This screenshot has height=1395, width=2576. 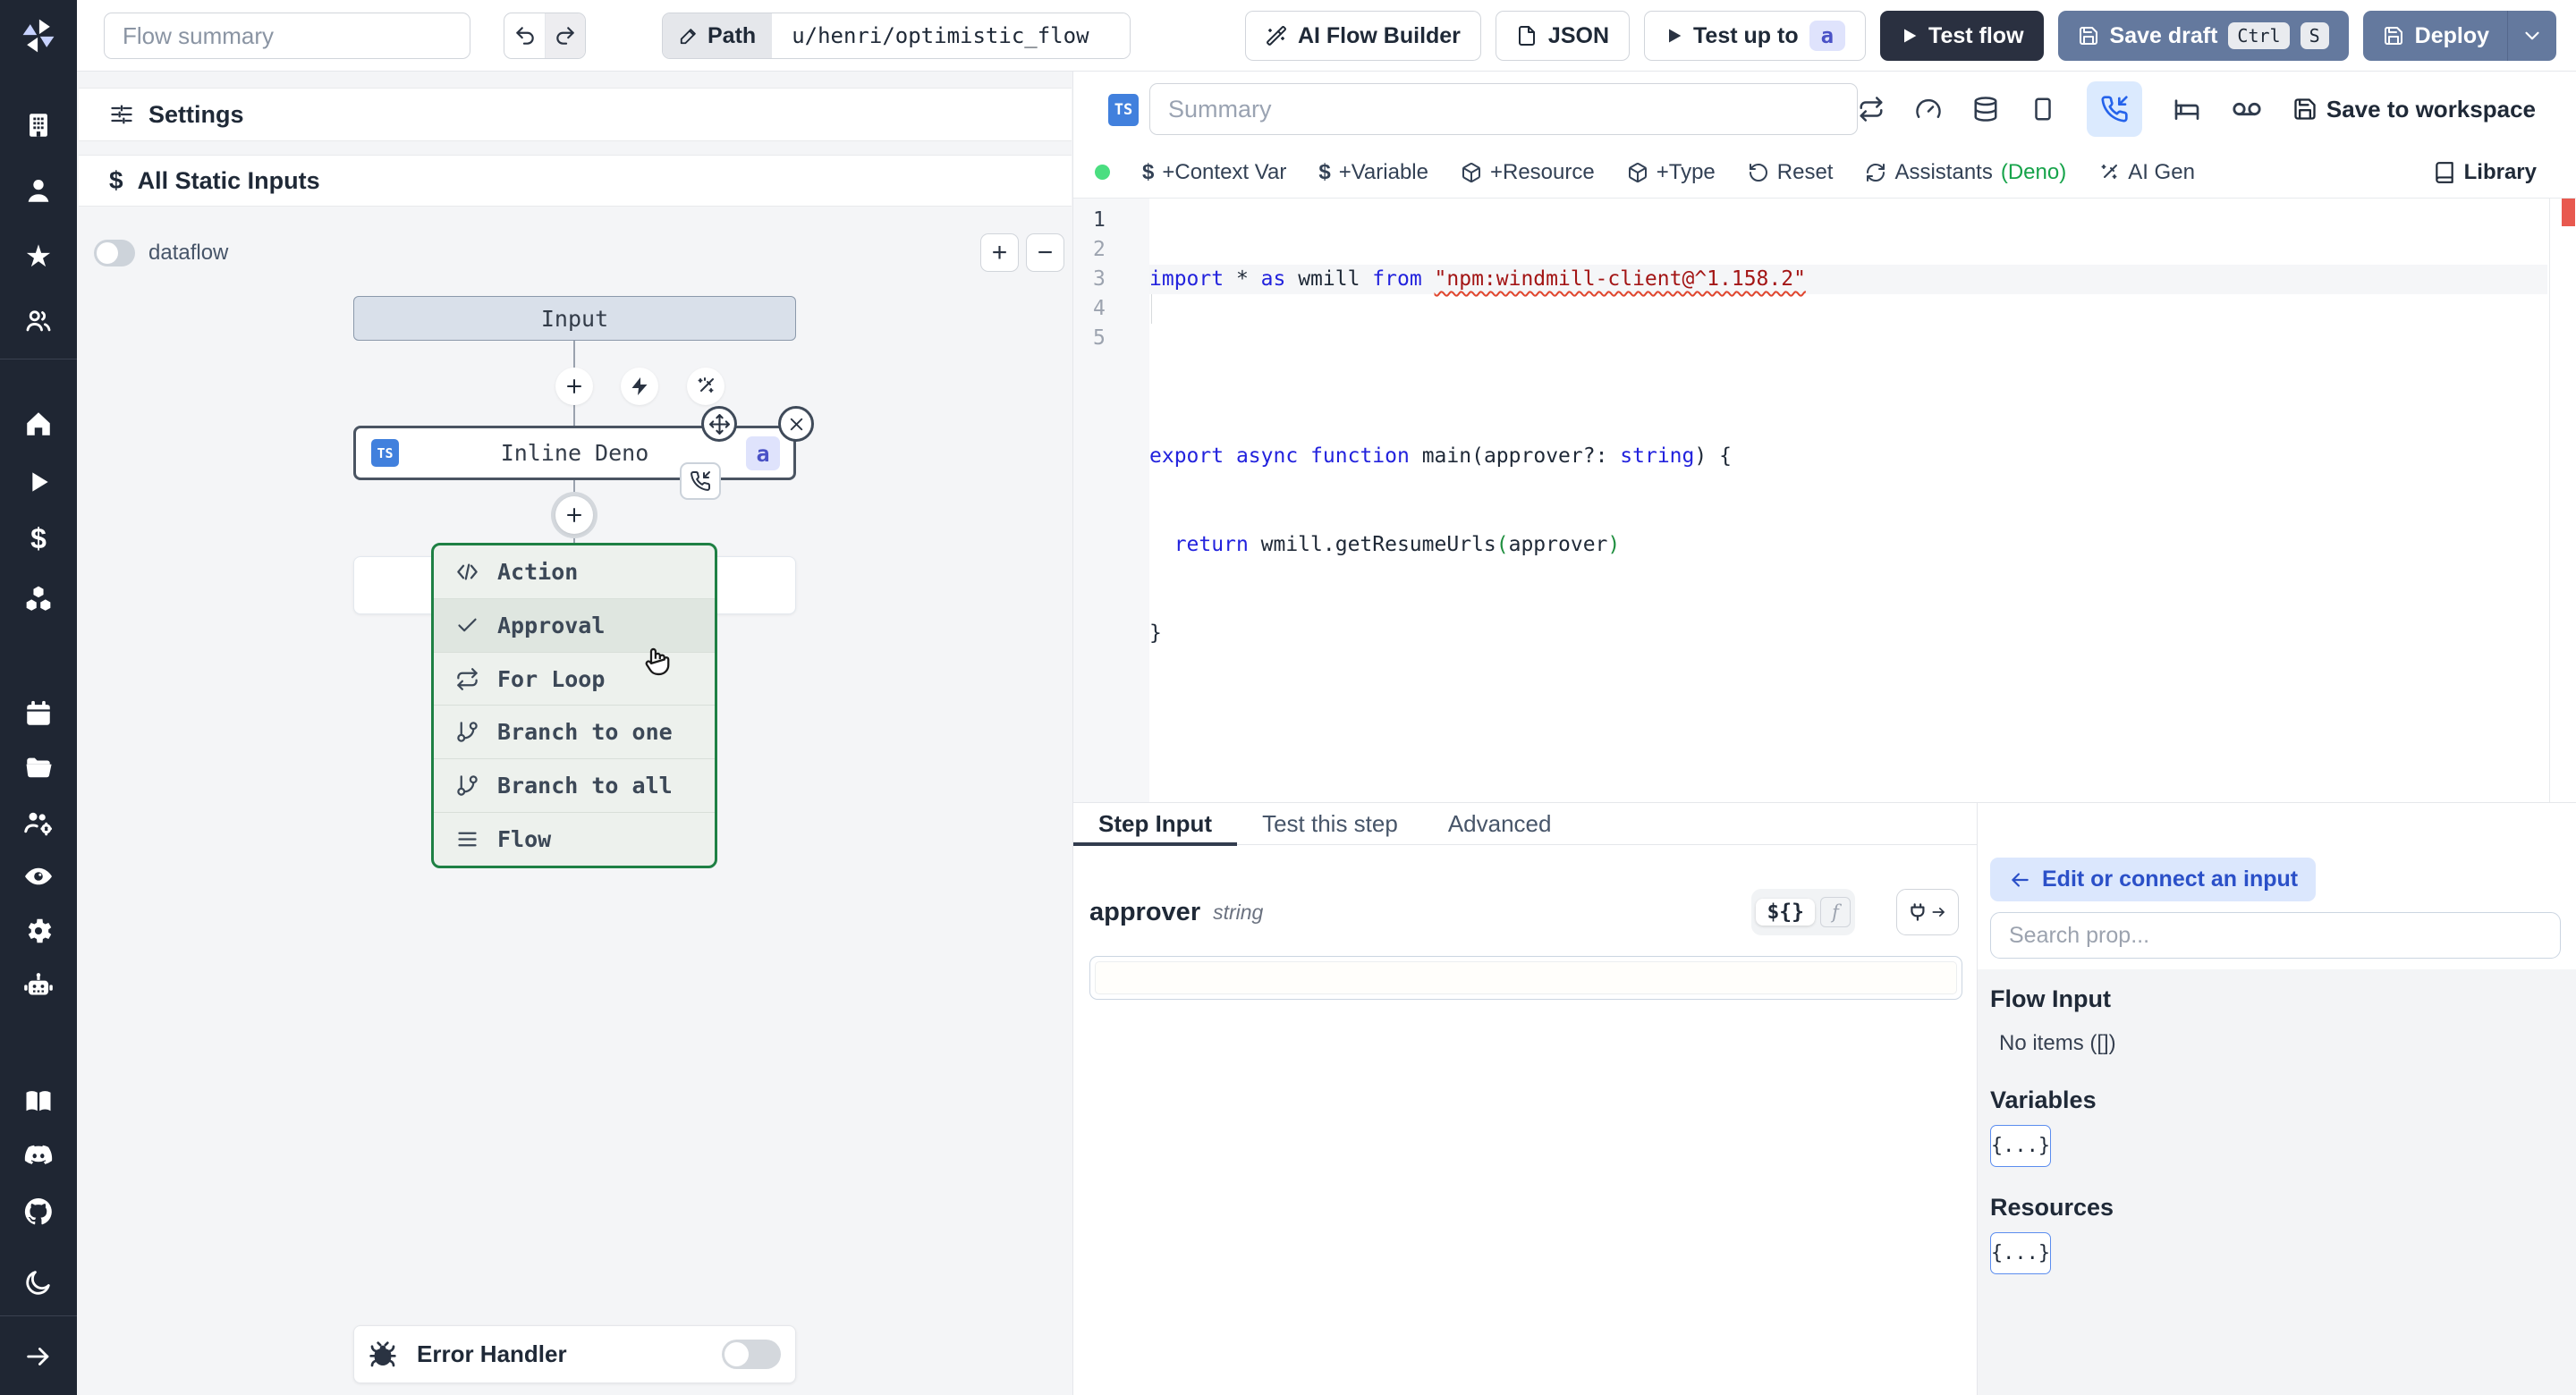 What do you see at coordinates (1928, 109) in the screenshot?
I see `concurrency-button` at bounding box center [1928, 109].